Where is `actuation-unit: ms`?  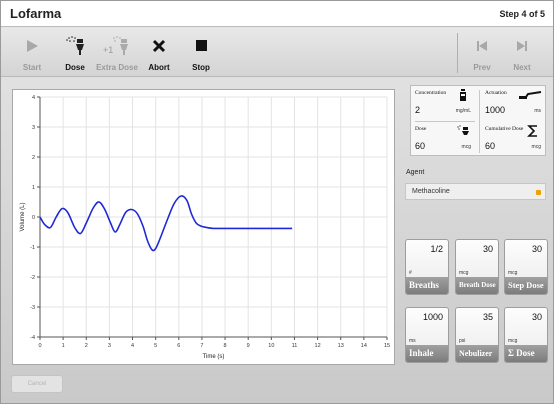 actuation-unit: ms is located at coordinates (537, 111).